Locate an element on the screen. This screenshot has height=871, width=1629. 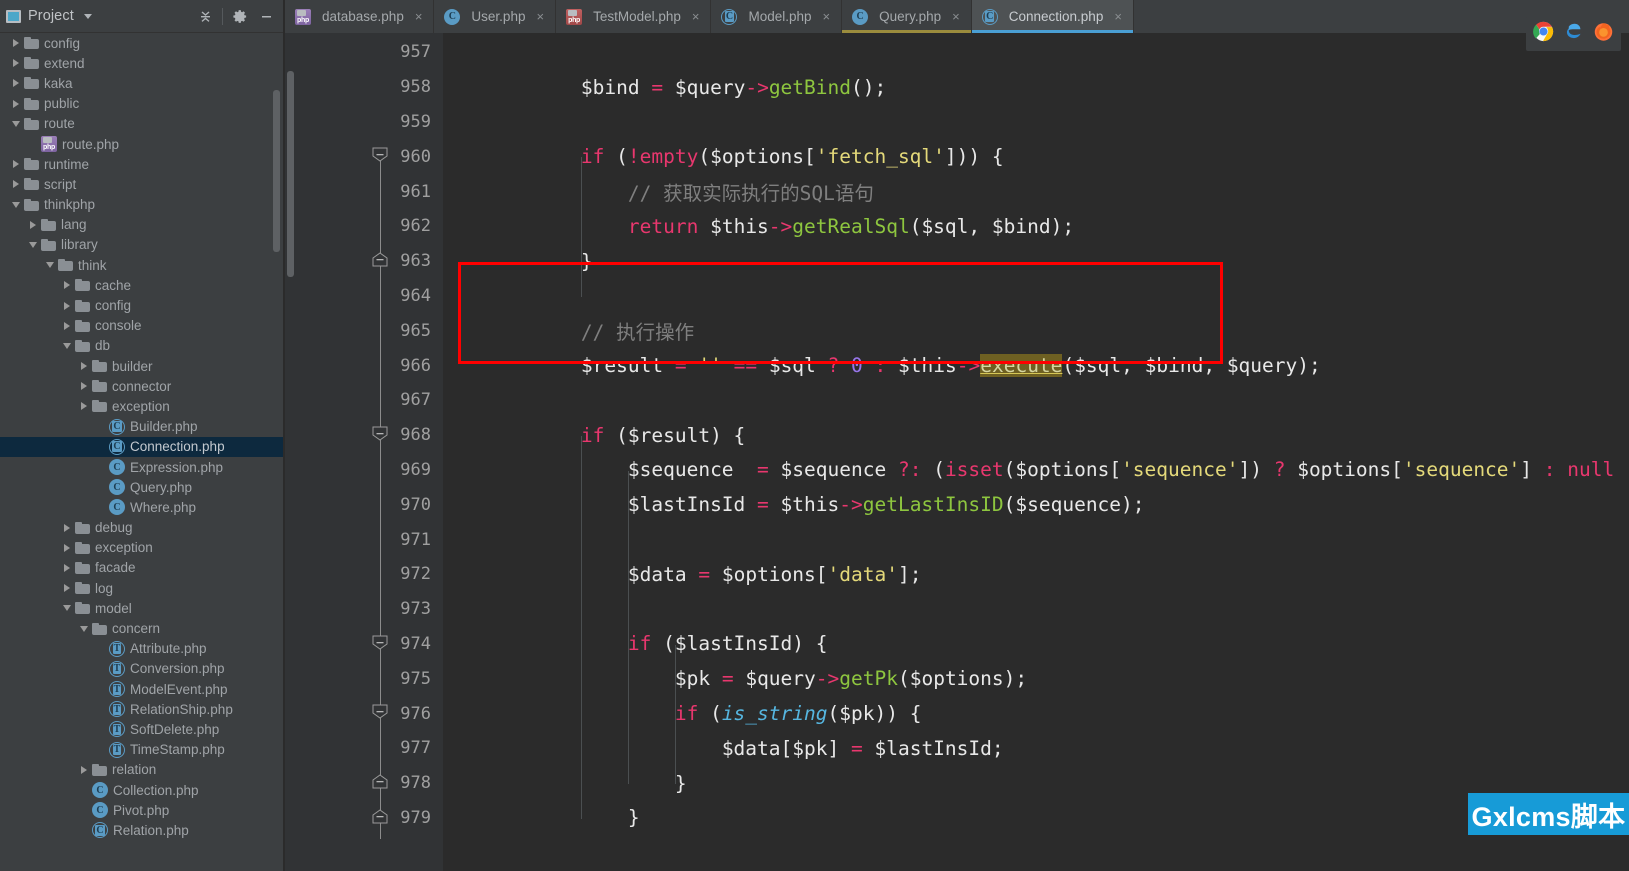
tree-folder-item: connector is located at coordinates (142, 386).